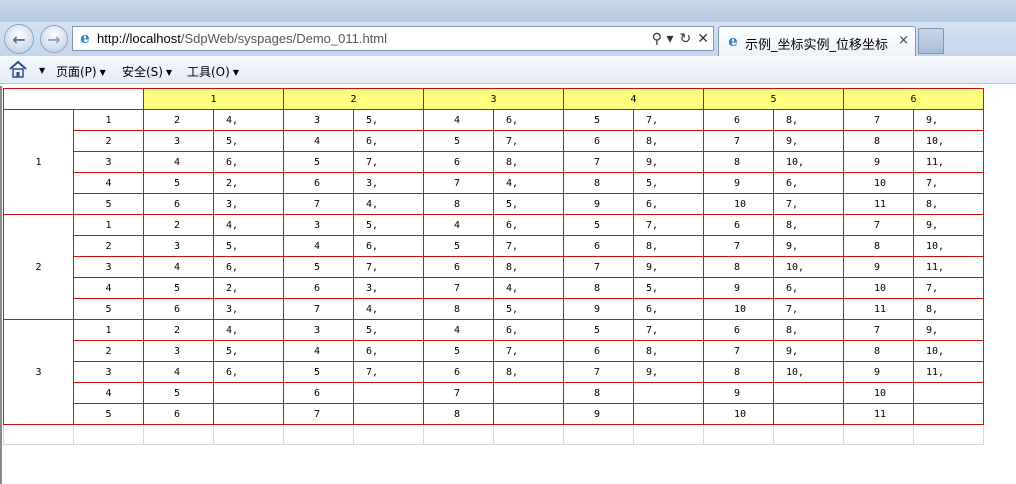 The width and height of the screenshot is (1016, 484). I want to click on group-label: 2, so click(38, 267).